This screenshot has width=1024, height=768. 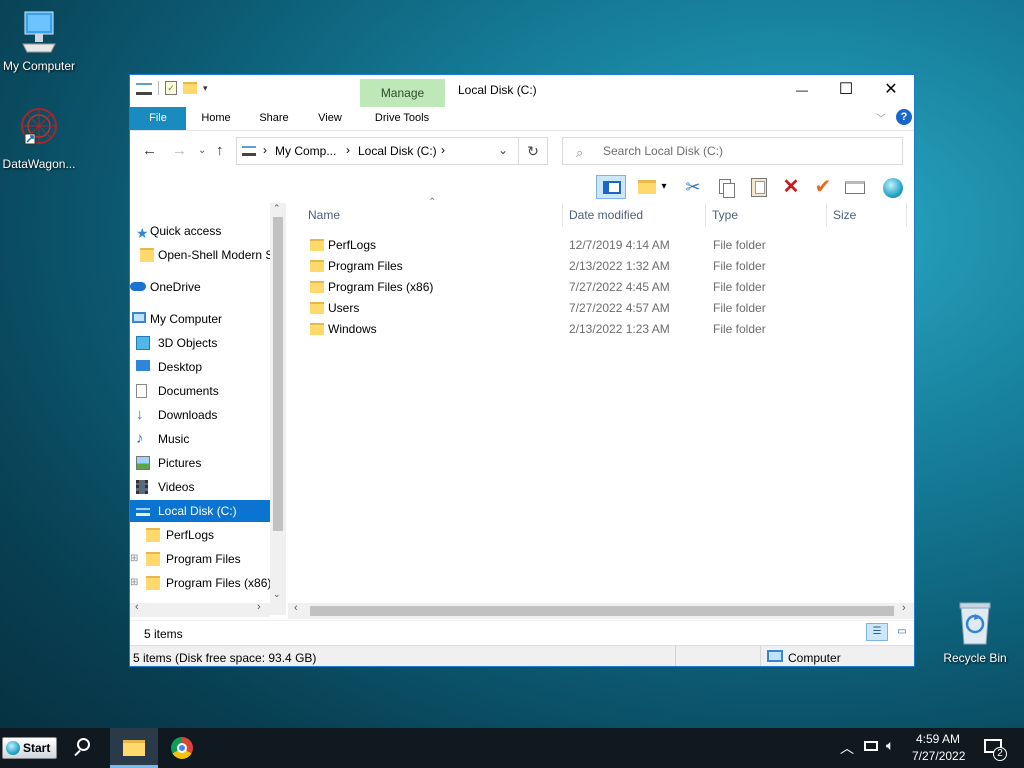 What do you see at coordinates (847, 748) in the screenshot?
I see `chevron-up-icon: ︿` at bounding box center [847, 748].